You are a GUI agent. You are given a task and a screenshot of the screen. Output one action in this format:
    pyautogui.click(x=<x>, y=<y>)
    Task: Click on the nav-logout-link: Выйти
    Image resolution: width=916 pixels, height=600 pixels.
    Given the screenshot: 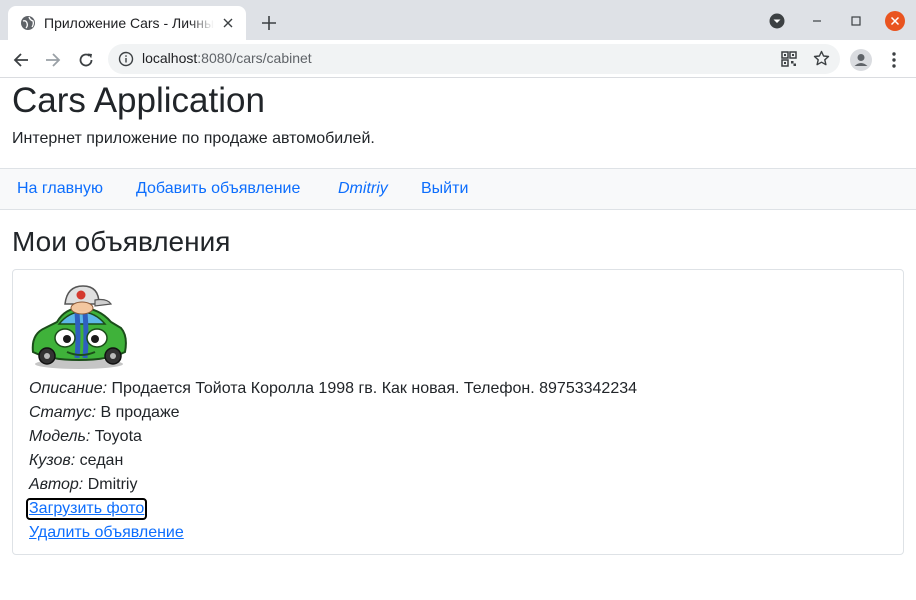 What is the action you would take?
    pyautogui.click(x=444, y=189)
    